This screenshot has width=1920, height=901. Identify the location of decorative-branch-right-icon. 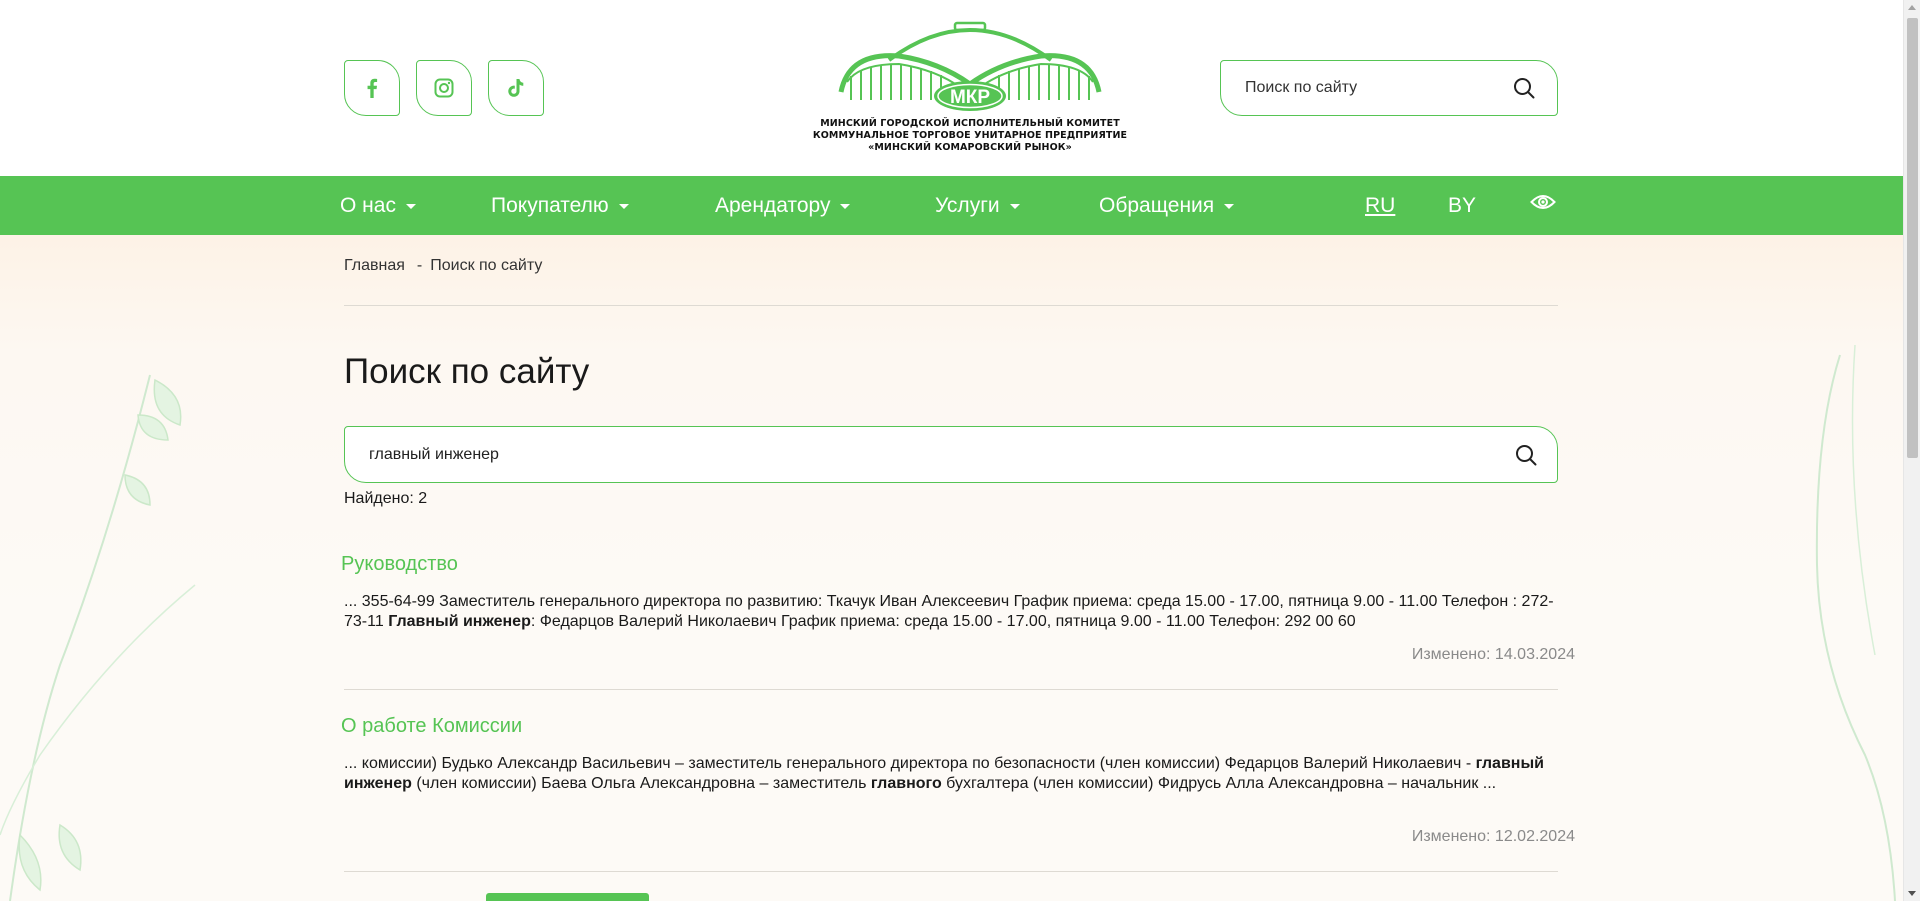
(1855, 622).